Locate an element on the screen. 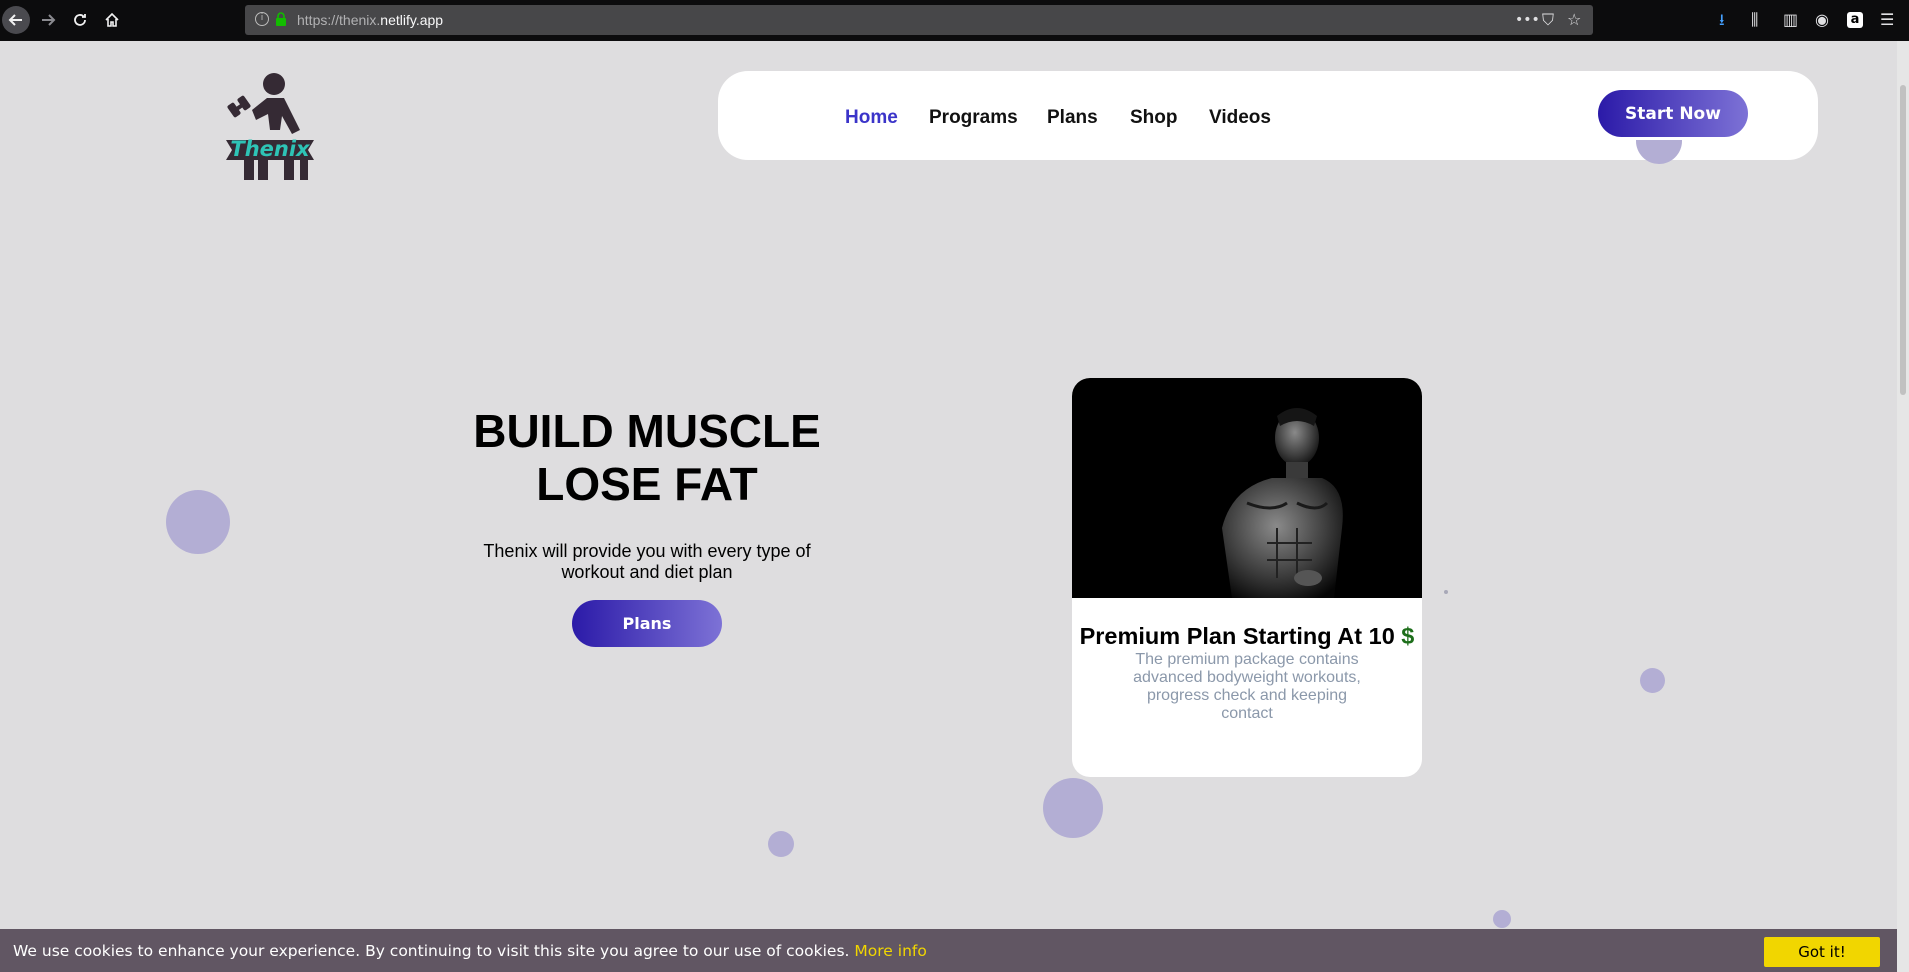 The width and height of the screenshot is (1909, 972). card-title: Premium Plan Starting At 10 $ is located at coordinates (1247, 636).